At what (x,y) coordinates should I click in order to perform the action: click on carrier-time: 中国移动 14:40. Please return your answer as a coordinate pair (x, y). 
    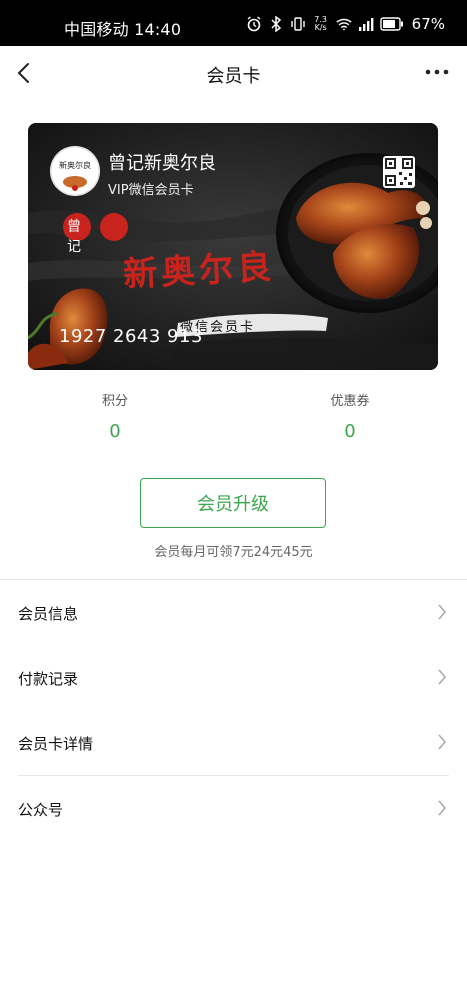
    Looking at the image, I should click on (123, 29).